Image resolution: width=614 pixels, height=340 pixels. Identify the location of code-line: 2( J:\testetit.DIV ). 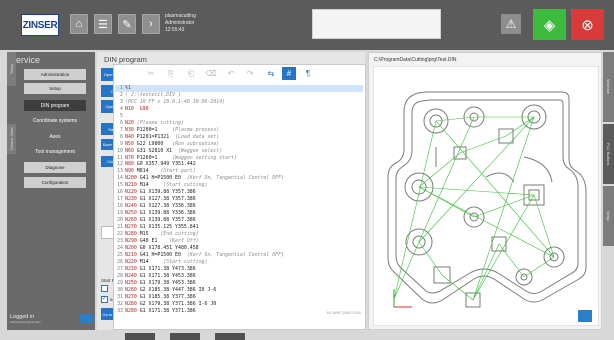
(239, 95).